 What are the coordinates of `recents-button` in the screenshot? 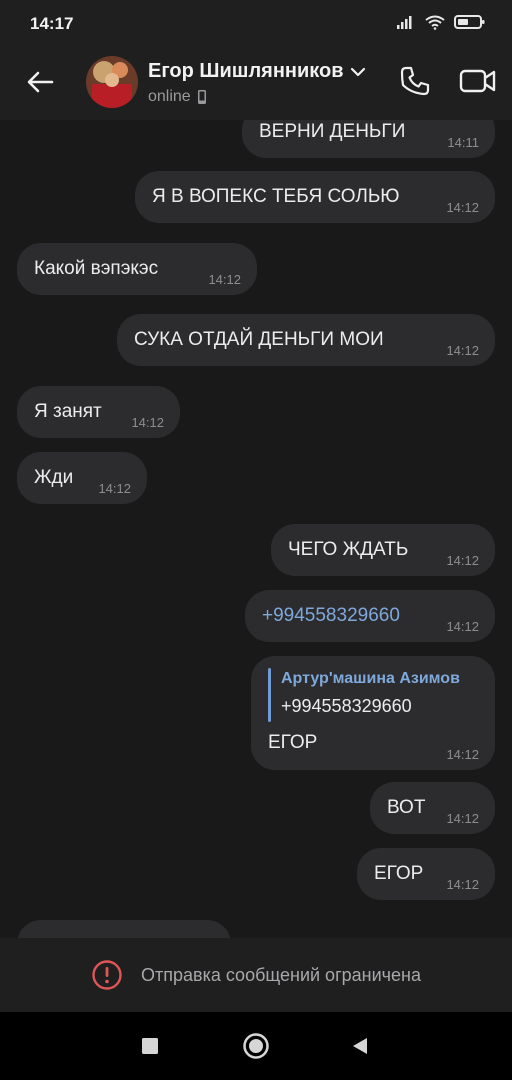 It's located at (150, 1046).